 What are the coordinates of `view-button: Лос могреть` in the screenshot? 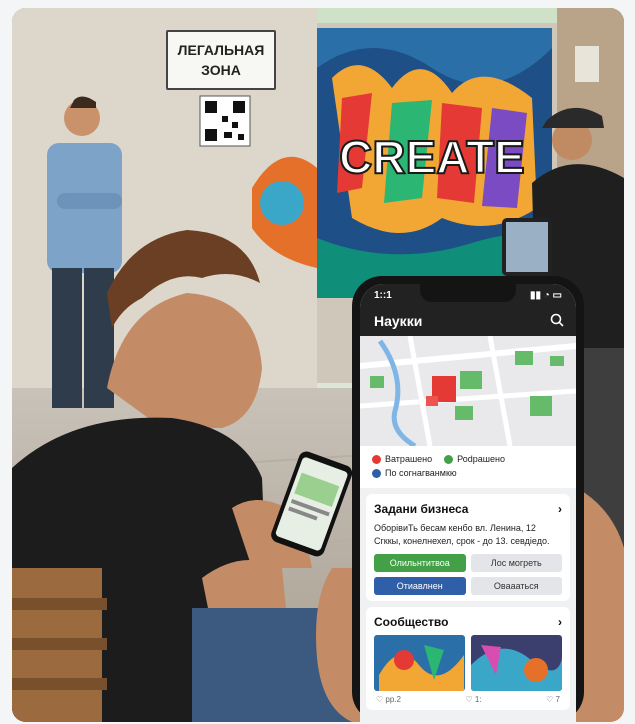 It's located at (516, 563).